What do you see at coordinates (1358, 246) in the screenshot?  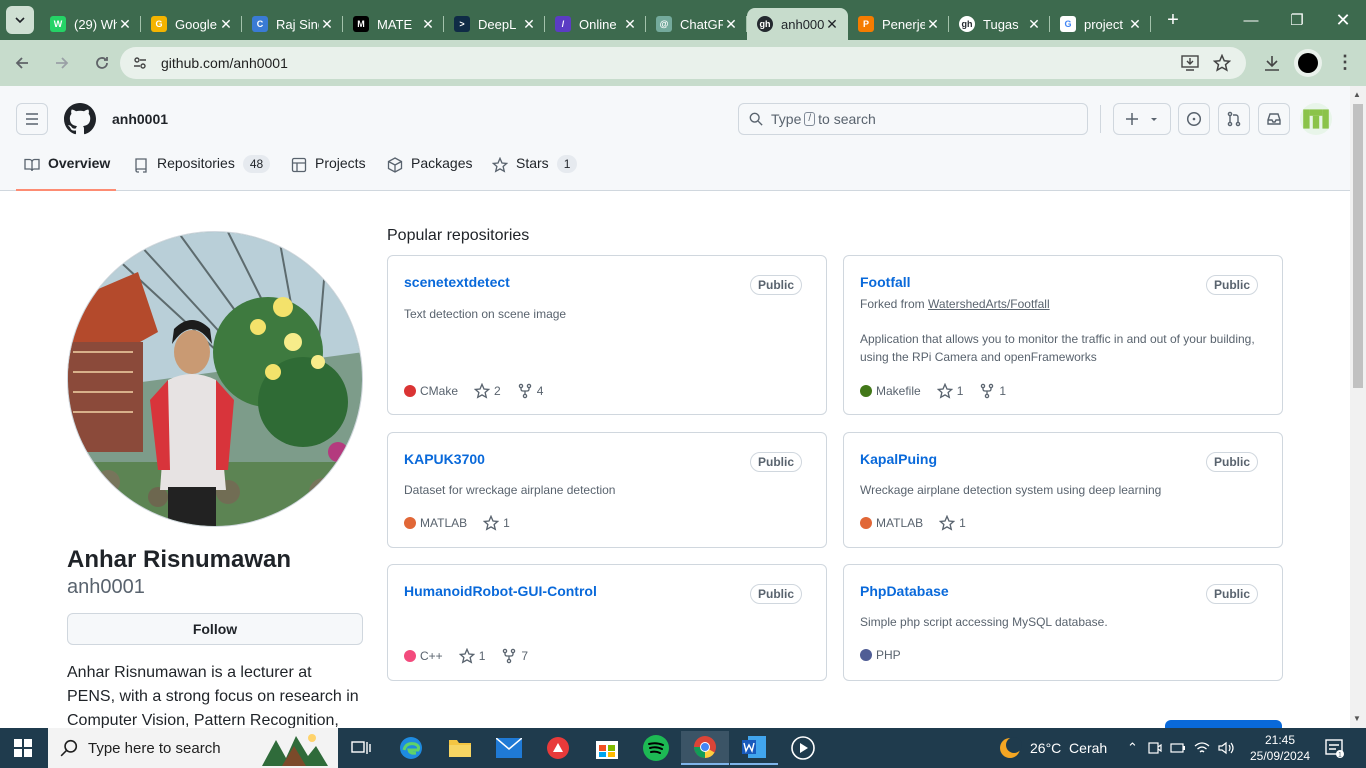 I see `scrollbar-thumb` at bounding box center [1358, 246].